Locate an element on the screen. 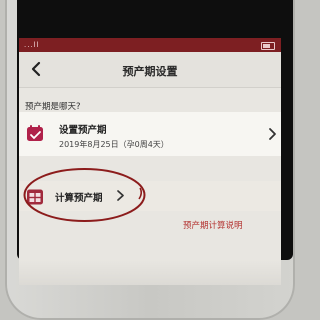  page-title: 预产期设置 is located at coordinates (150, 71).